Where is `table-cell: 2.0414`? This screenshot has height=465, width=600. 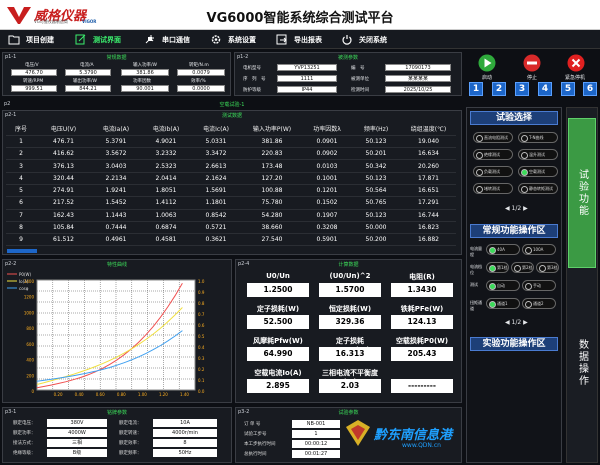
table-cell: 2.0414 is located at coordinates (166, 178).